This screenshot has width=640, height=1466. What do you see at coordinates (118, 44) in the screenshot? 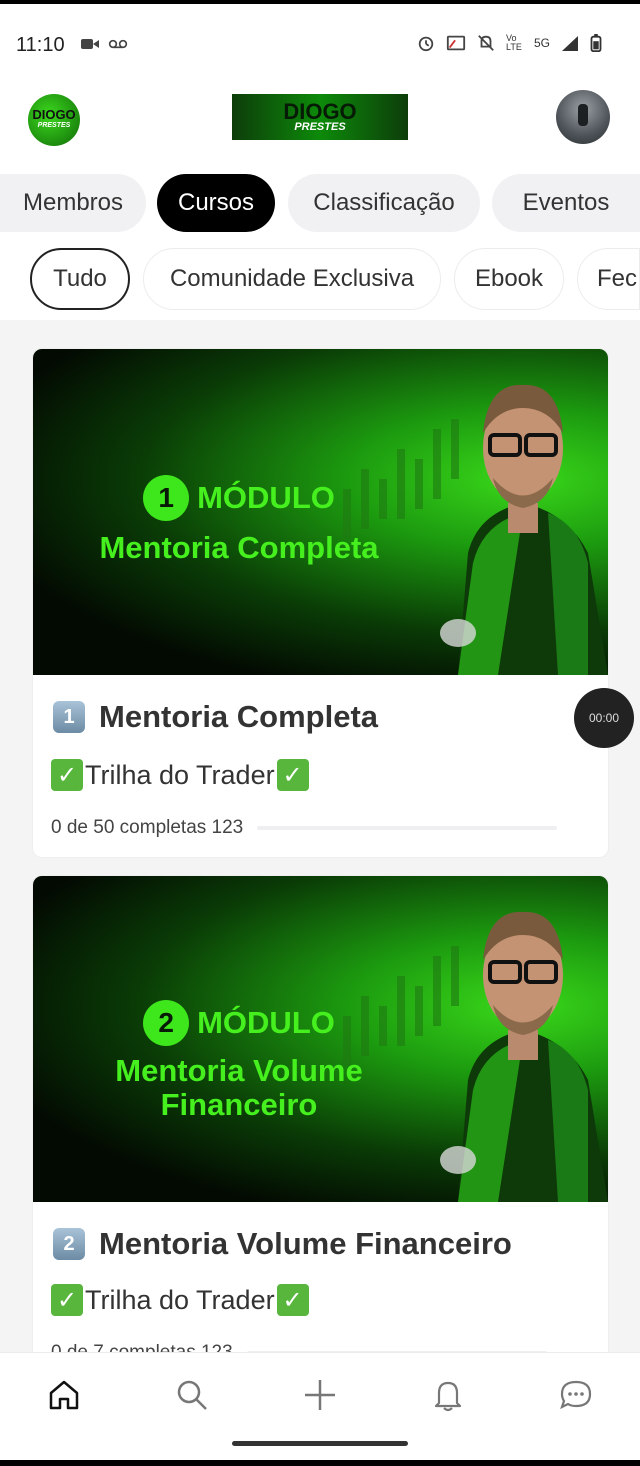
I see `voicemail-icon` at bounding box center [118, 44].